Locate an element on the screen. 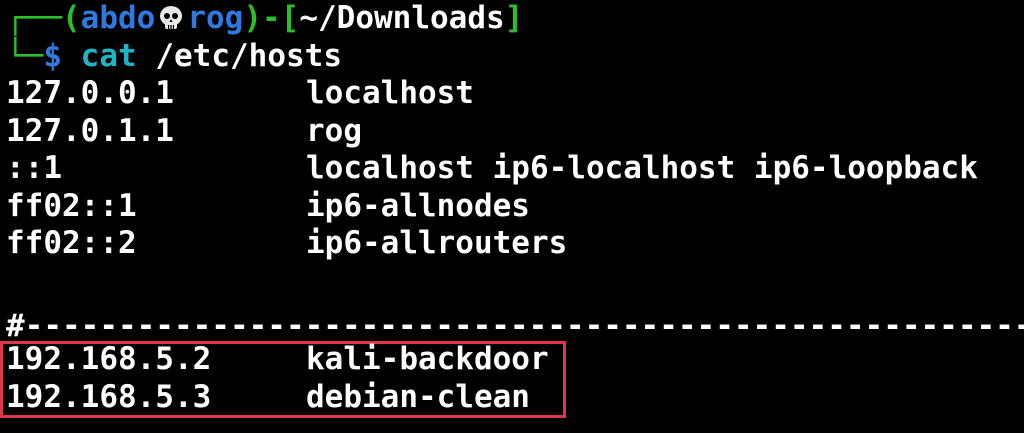 The width and height of the screenshot is (1024, 433). prompt-rbracket: ] is located at coordinates (514, 18).